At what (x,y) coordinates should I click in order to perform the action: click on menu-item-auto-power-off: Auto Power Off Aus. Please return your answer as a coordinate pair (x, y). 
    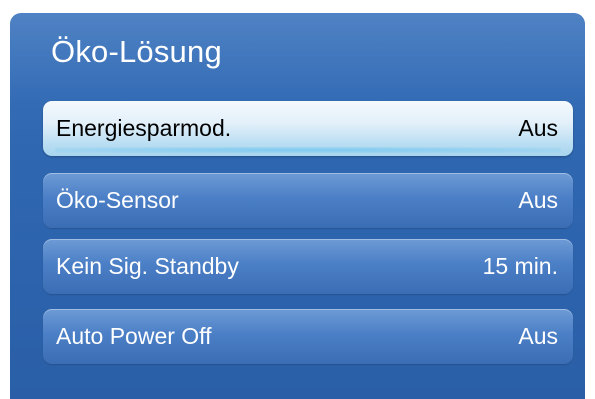
    Looking at the image, I should click on (308, 336).